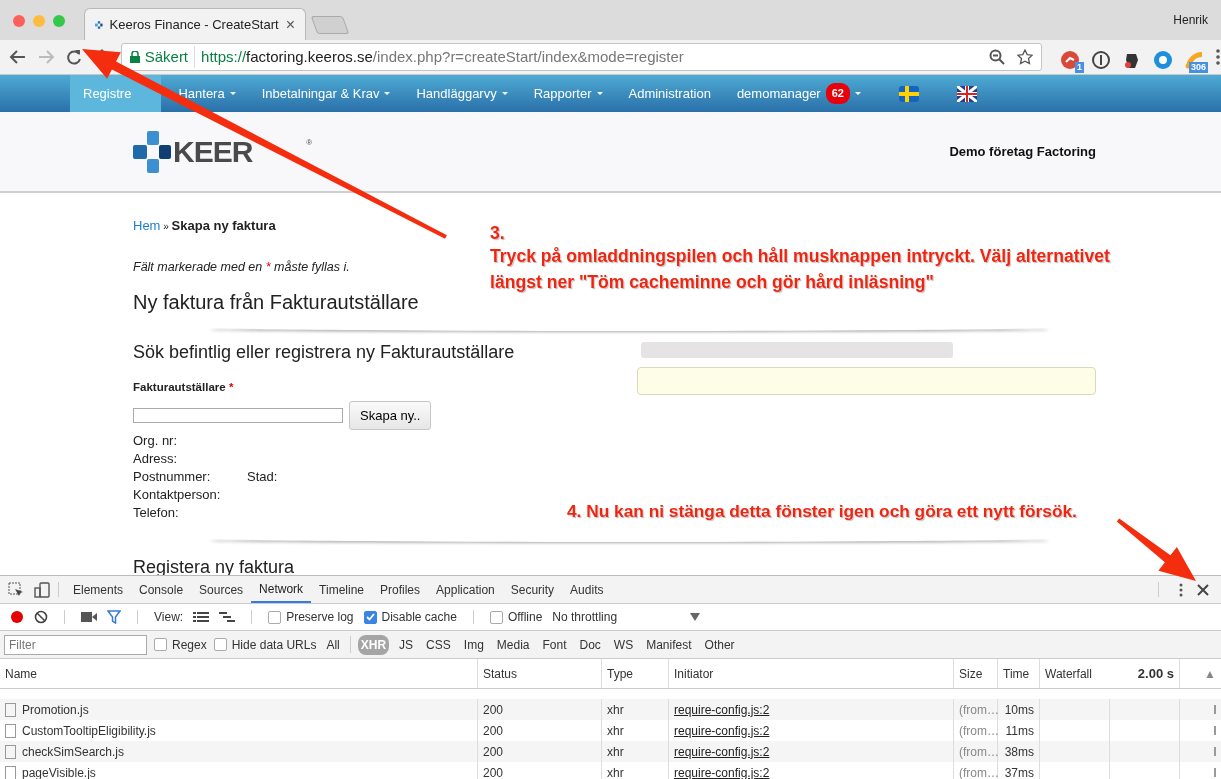 The image size is (1221, 779). What do you see at coordinates (55, 710) in the screenshot?
I see `table-cell-text: Promotion.js` at bounding box center [55, 710].